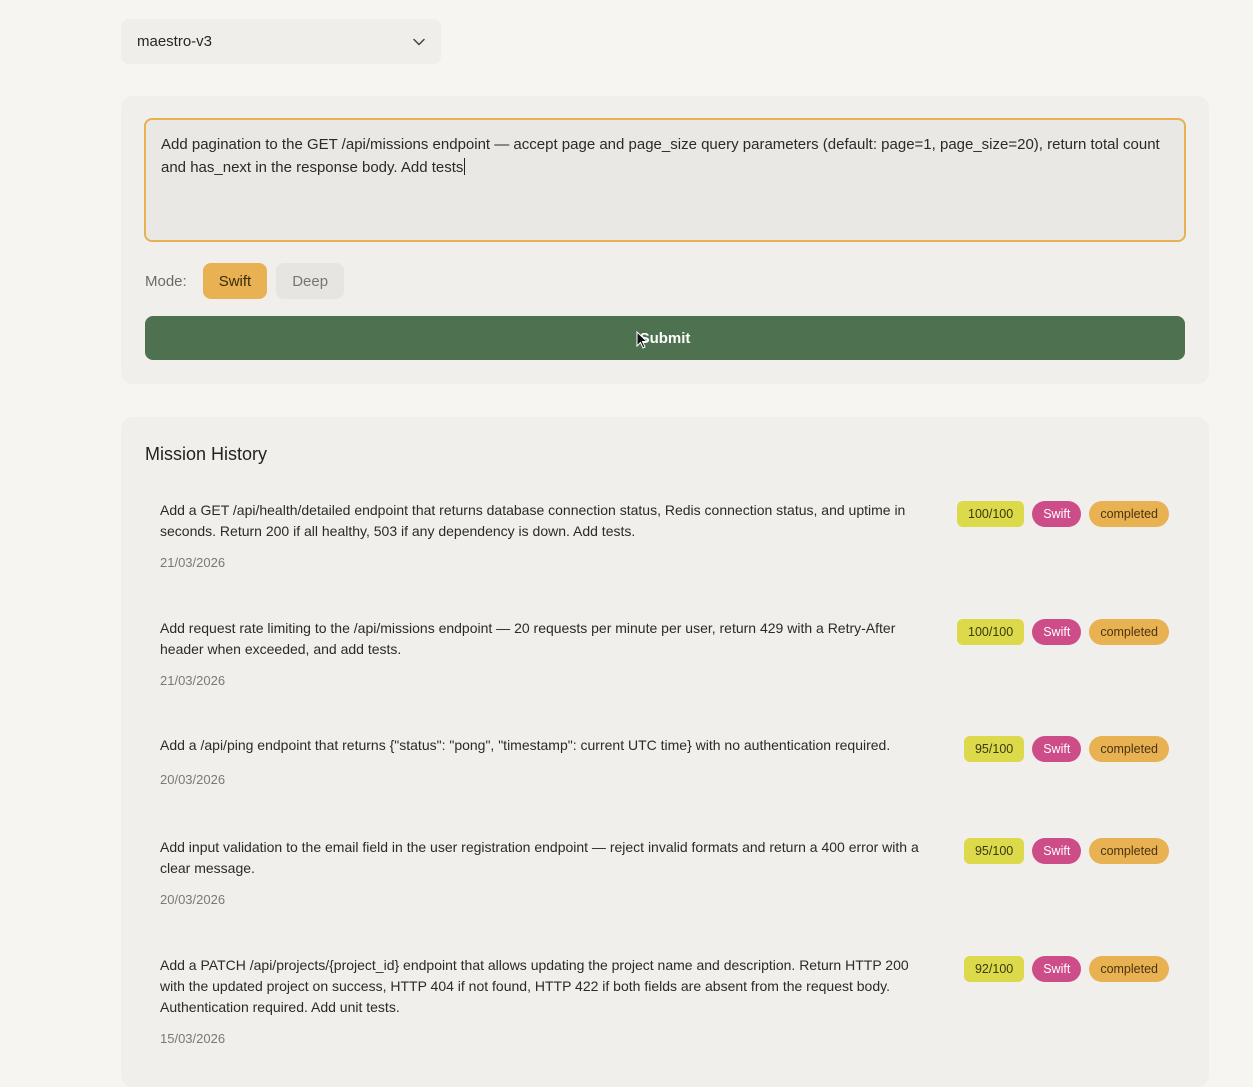  Describe the element at coordinates (281, 41) in the screenshot. I see `model-select: maestro-v3` at that location.